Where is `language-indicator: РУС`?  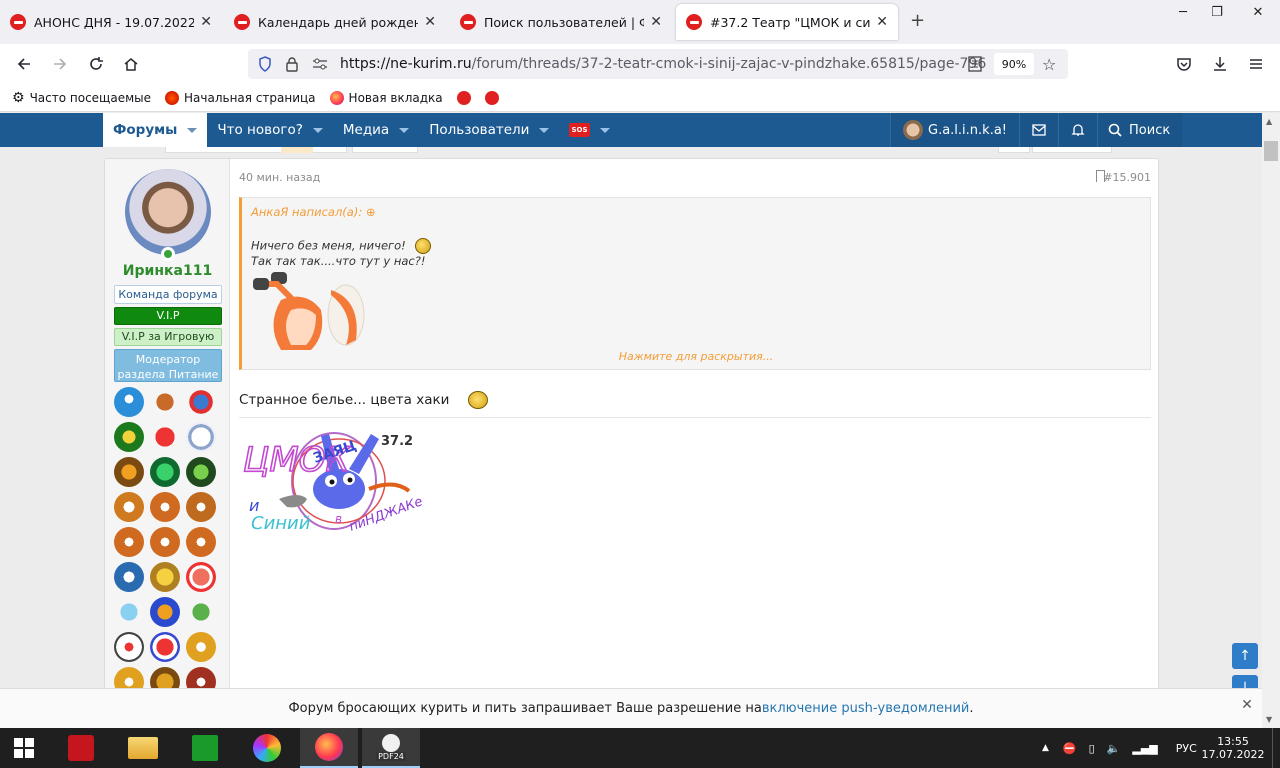
language-indicator: РУС is located at coordinates (1186, 748).